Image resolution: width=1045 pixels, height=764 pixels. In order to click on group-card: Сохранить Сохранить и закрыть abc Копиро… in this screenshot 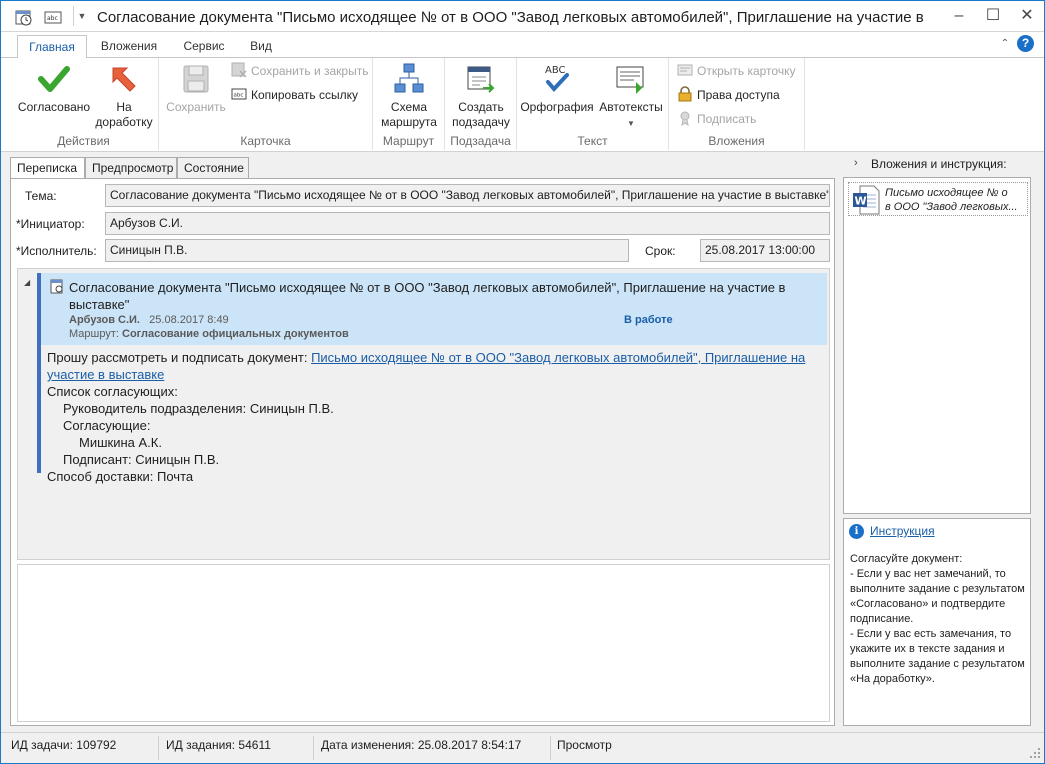, I will do `click(266, 104)`.